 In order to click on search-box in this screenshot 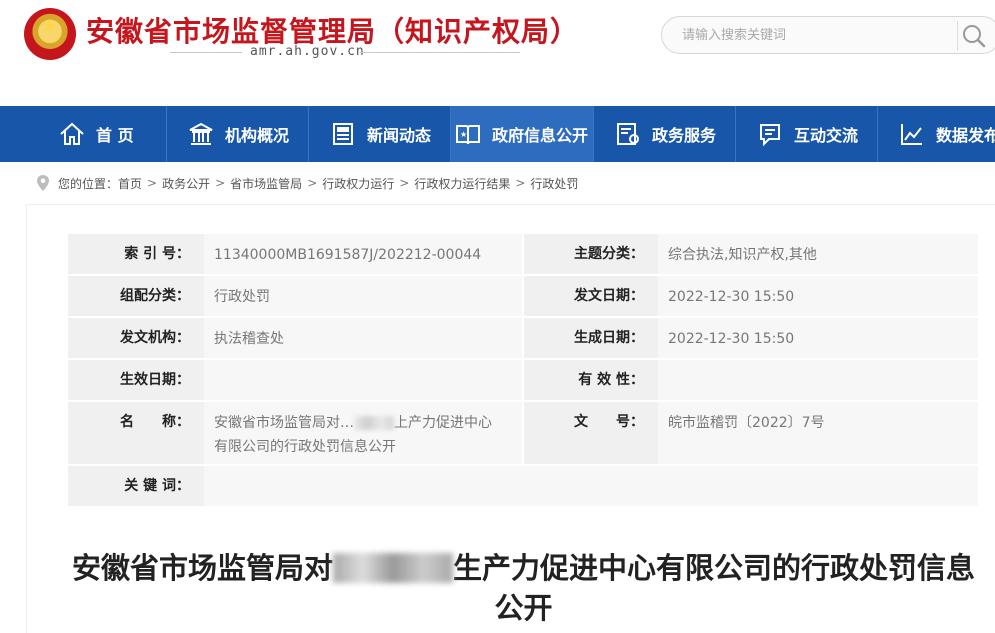, I will do `click(828, 35)`.